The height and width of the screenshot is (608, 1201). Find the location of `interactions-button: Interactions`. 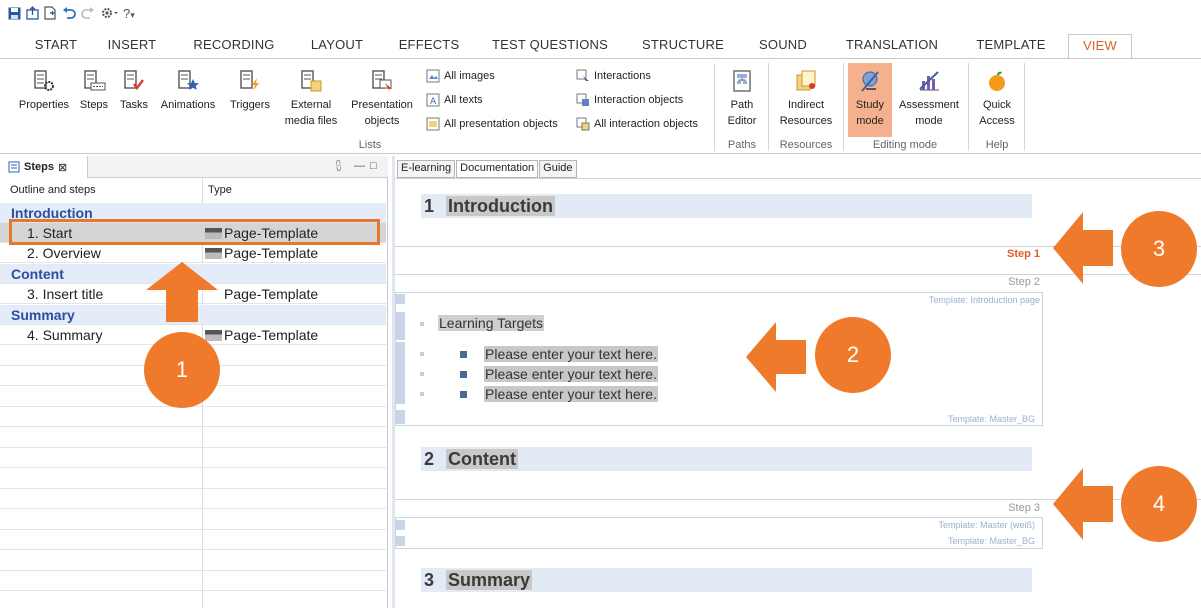

interactions-button: Interactions is located at coordinates (613, 76).